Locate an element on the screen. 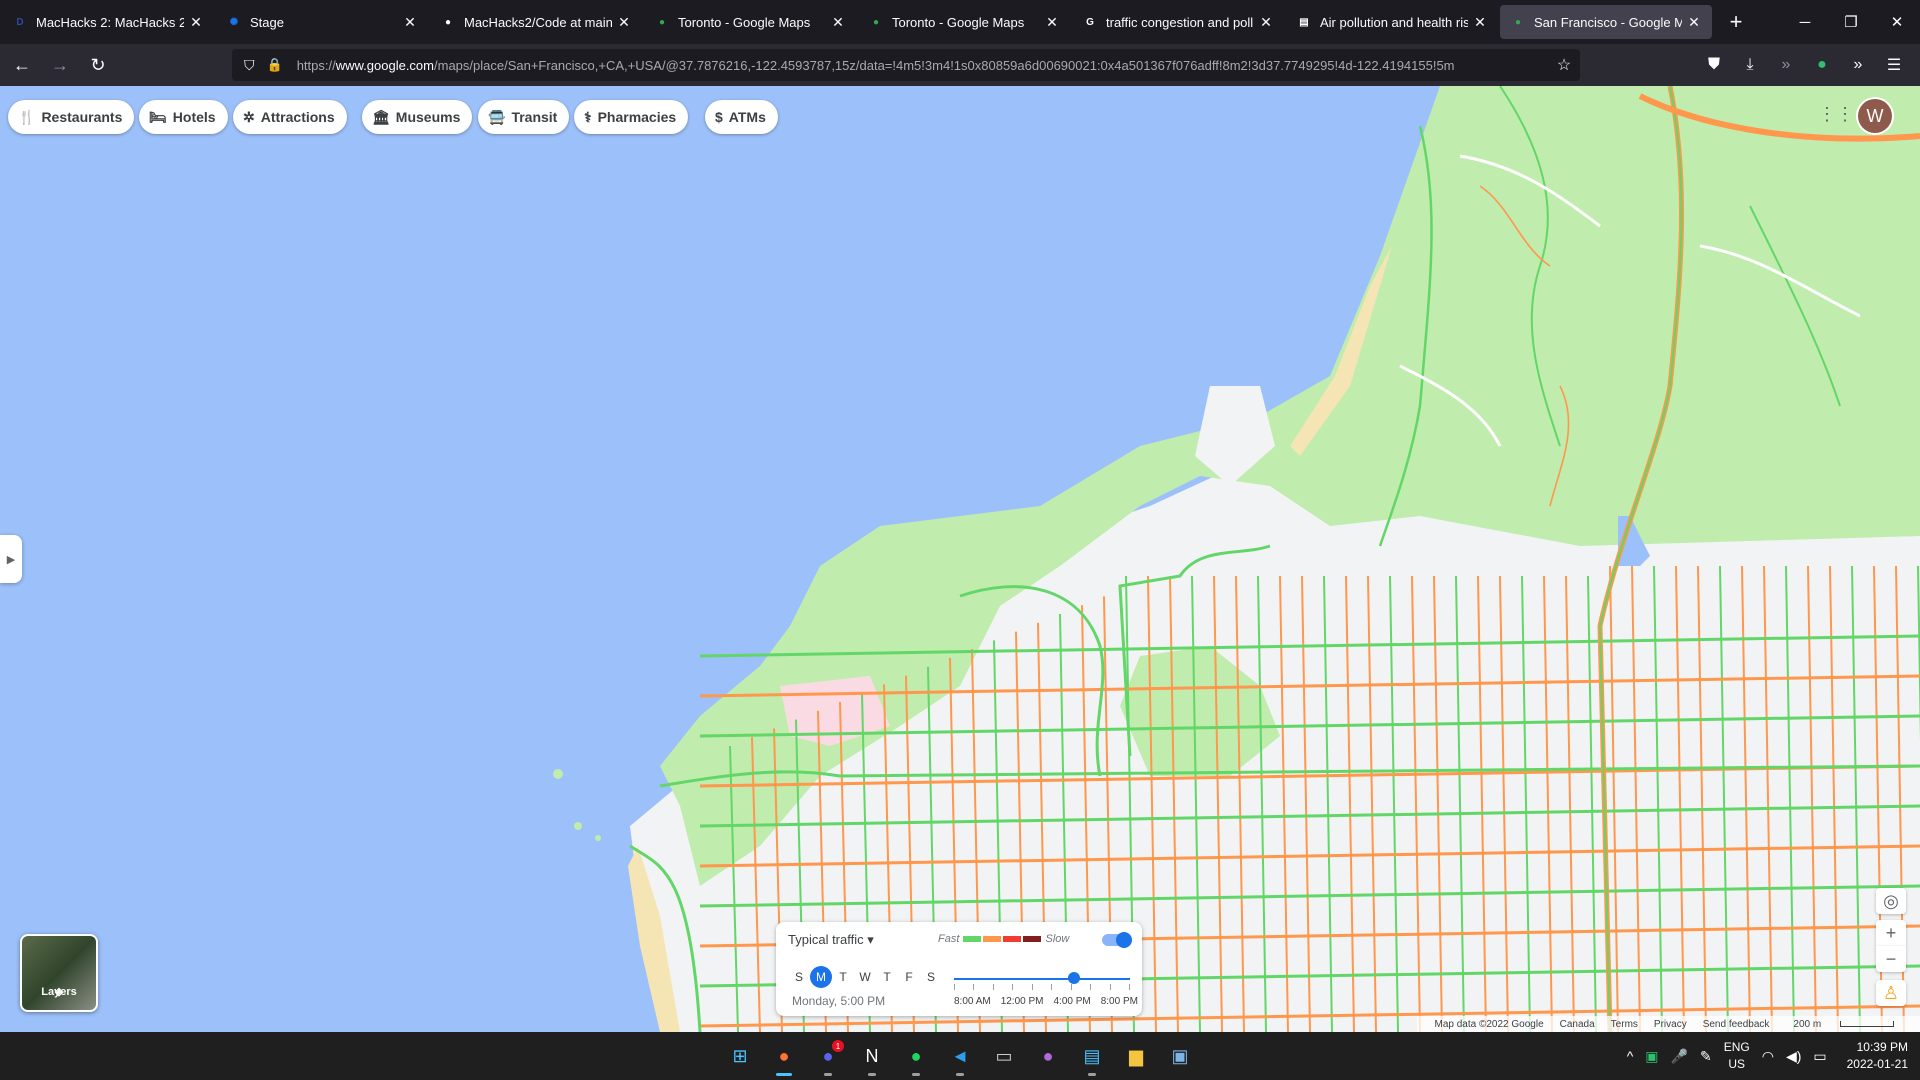 The width and height of the screenshot is (1920, 1080). microphone-icon: 🎤 is located at coordinates (1679, 1056).